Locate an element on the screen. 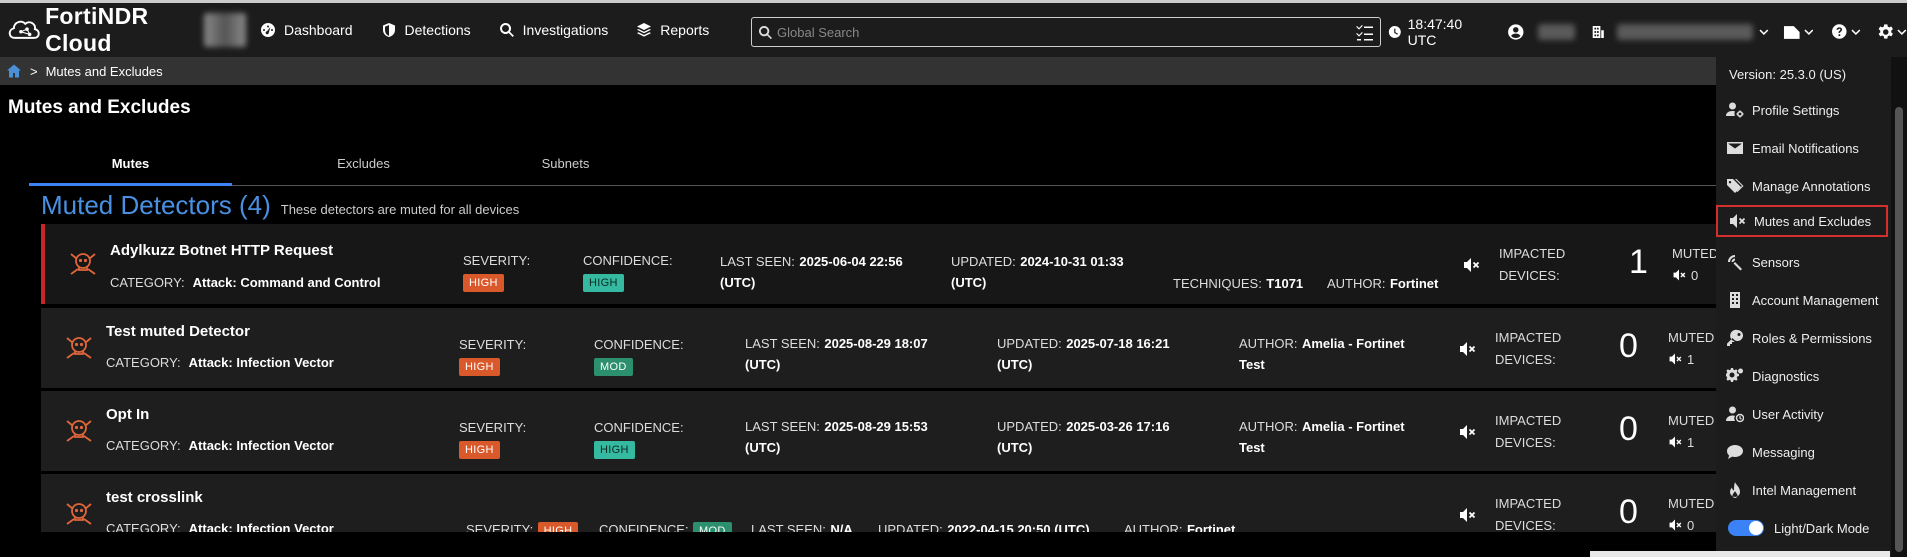  impacted-count: 1 is located at coordinates (1638, 262).